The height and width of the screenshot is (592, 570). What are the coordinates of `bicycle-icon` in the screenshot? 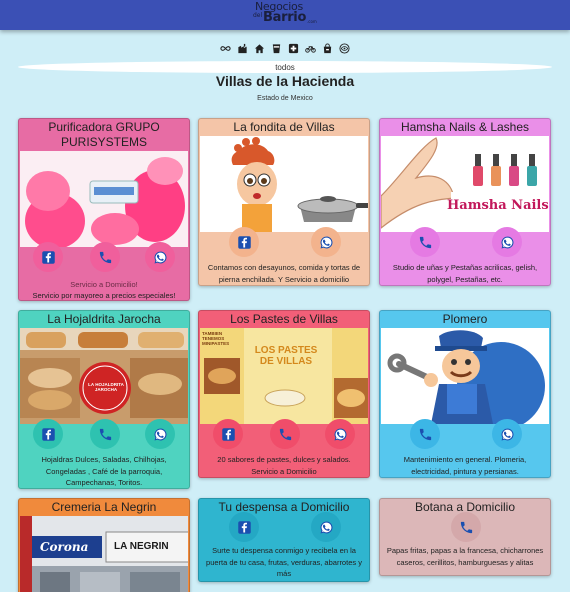 It's located at (310, 48).